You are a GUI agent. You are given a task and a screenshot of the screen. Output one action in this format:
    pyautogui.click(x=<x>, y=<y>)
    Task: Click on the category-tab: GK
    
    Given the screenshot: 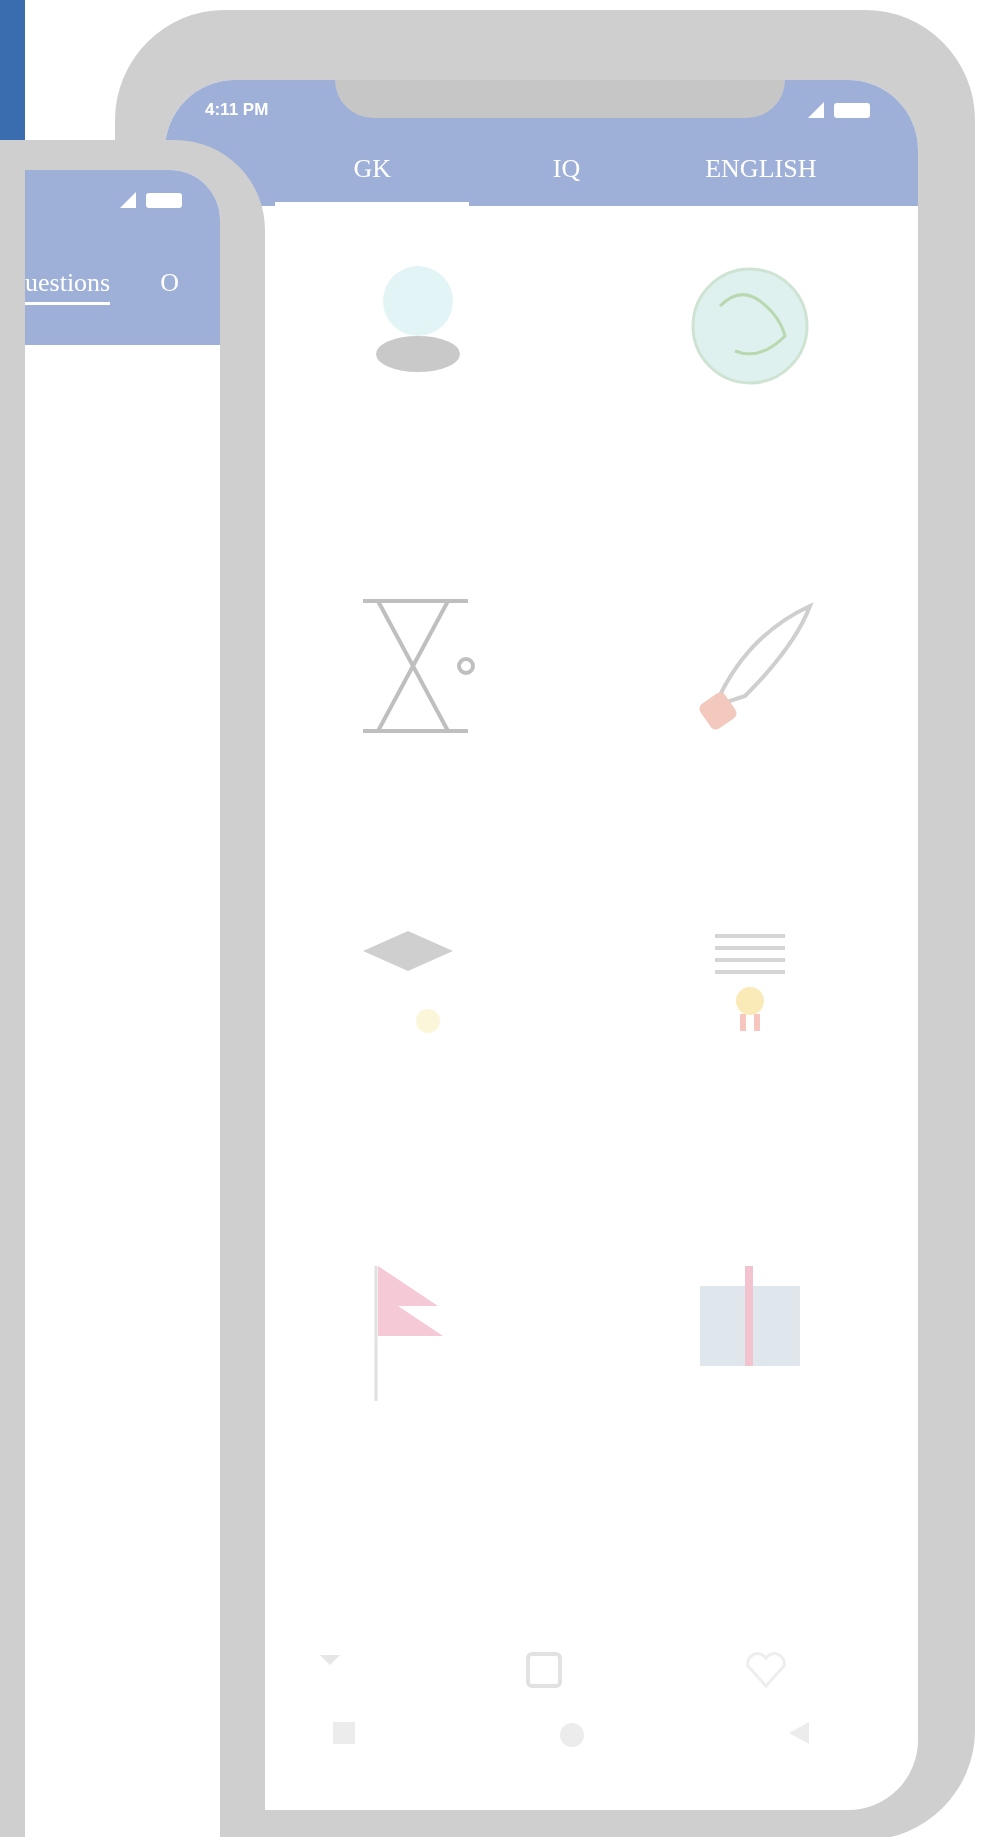 What is the action you would take?
    pyautogui.click(x=372, y=173)
    